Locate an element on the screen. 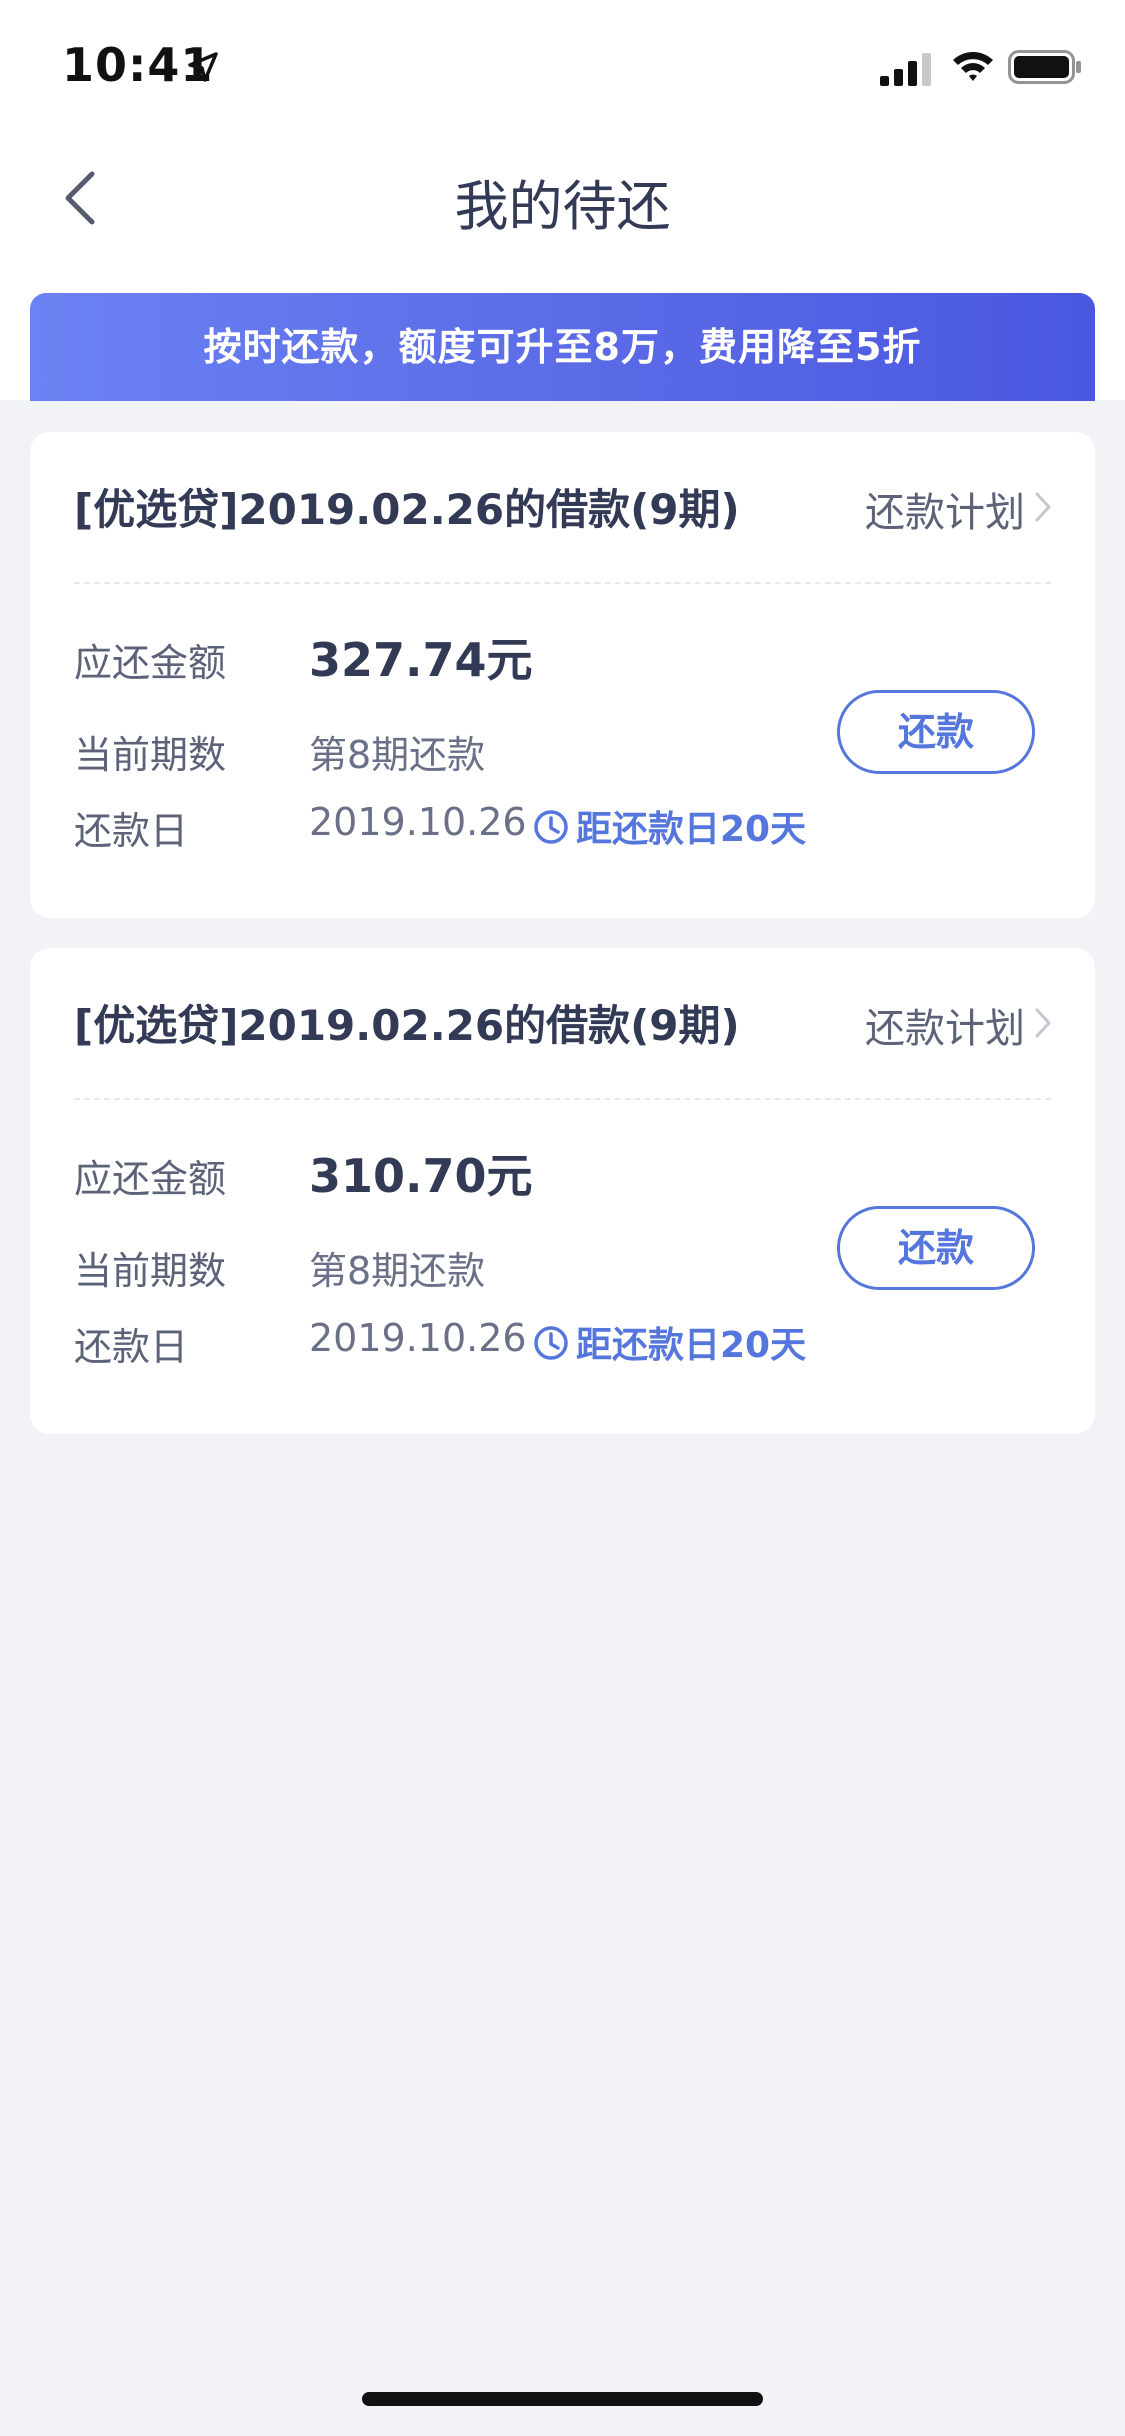 This screenshot has height=2436, width=1125. amount-due-value: 327.74元 is located at coordinates (421, 660).